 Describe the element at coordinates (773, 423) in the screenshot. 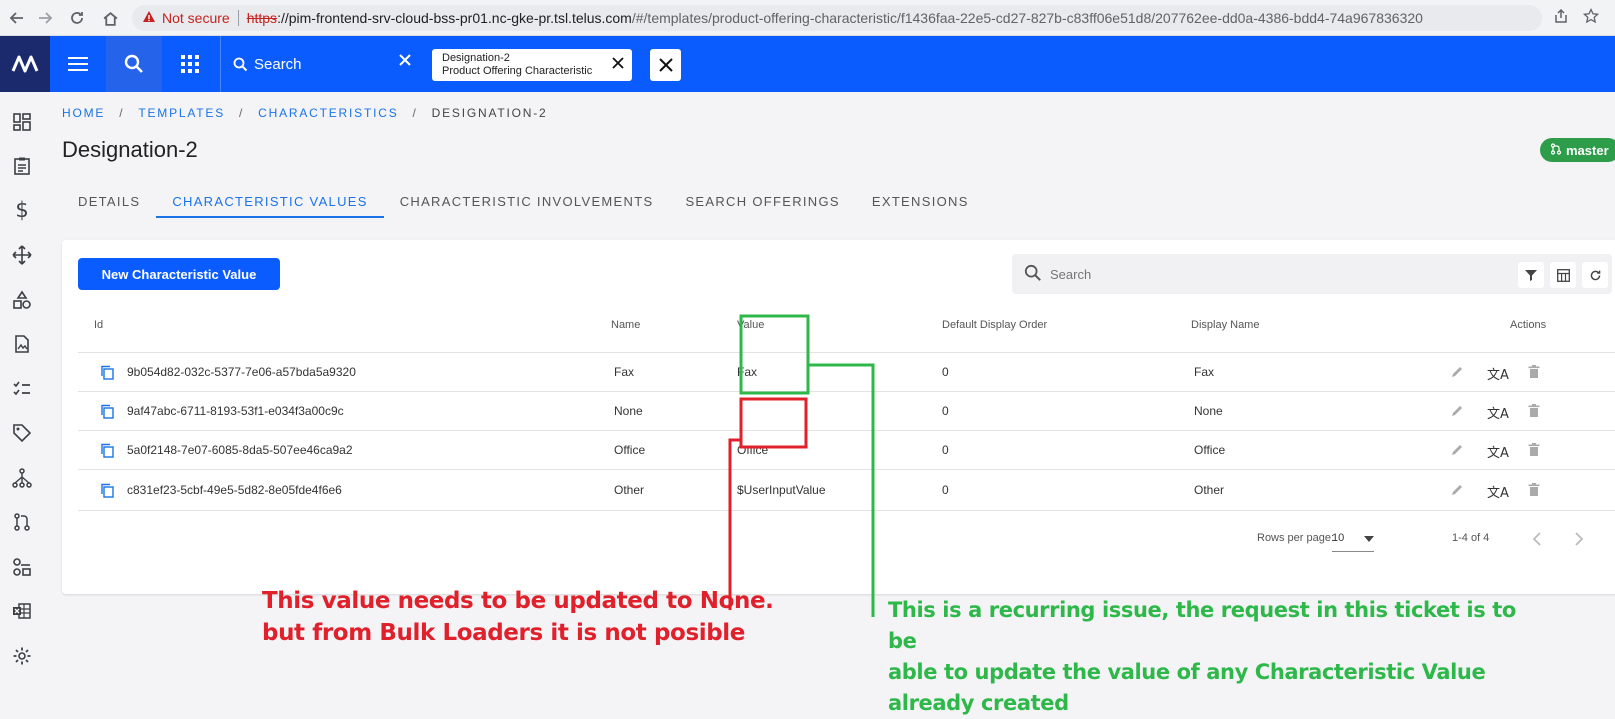

I see `red-highlight-box` at that location.